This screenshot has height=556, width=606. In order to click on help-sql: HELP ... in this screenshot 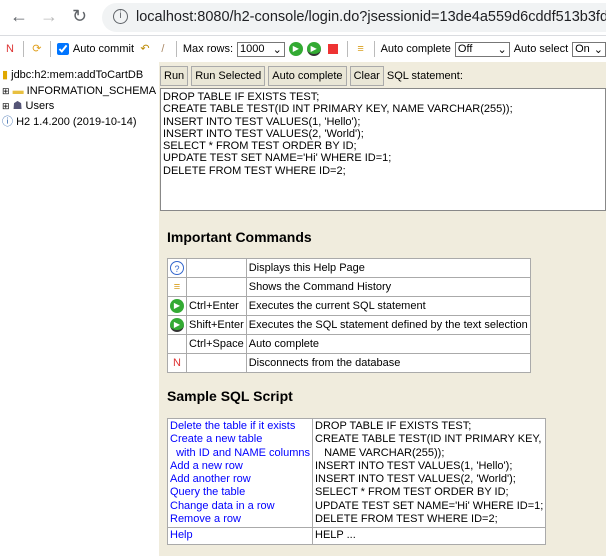, I will do `click(429, 536)`.